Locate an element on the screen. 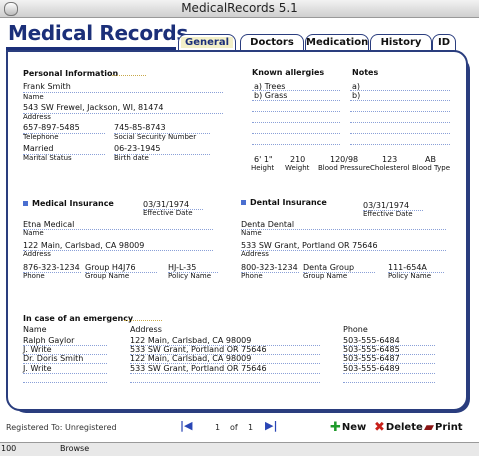 The height and width of the screenshot is (456, 479). plus-icon: ✚ is located at coordinates (335, 427).